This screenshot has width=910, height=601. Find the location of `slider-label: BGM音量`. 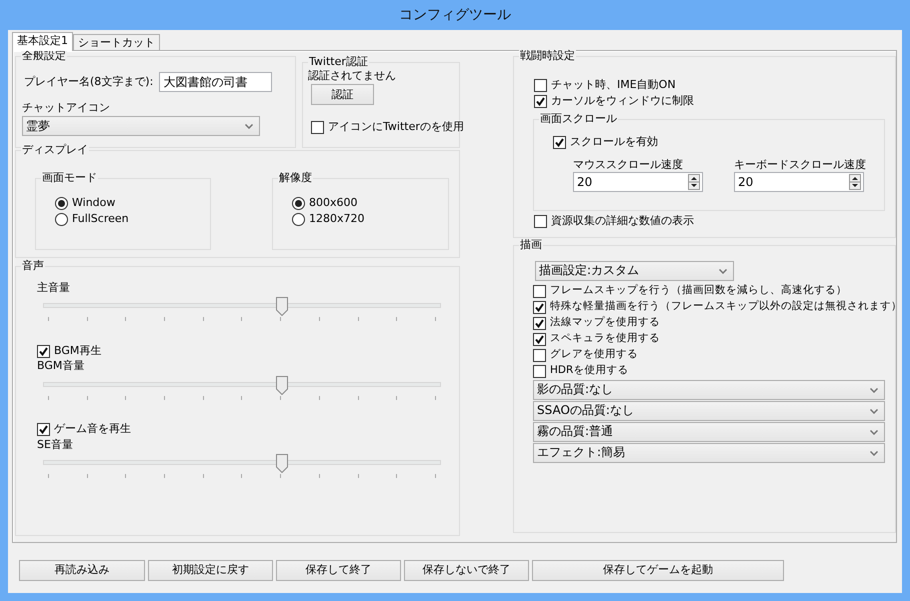

slider-label: BGM音量 is located at coordinates (61, 366).